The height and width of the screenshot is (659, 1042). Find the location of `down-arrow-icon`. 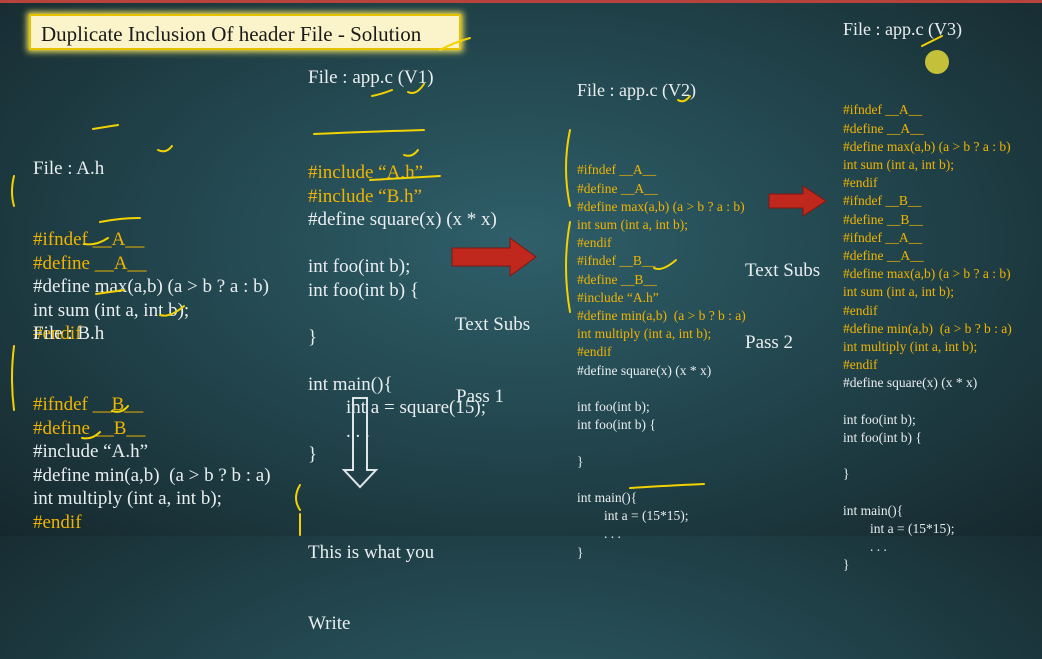

down-arrow-icon is located at coordinates (360, 443).